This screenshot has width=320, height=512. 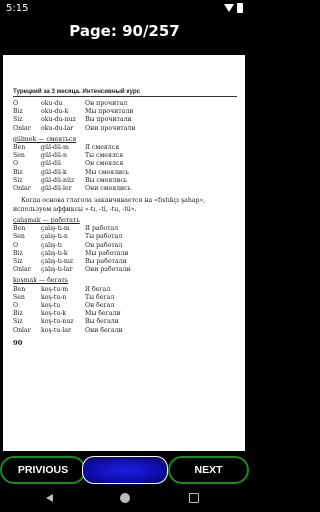 I want to click on conjugation-row: Onlar oku-du-lar Они прочитали, so click(x=125, y=129).